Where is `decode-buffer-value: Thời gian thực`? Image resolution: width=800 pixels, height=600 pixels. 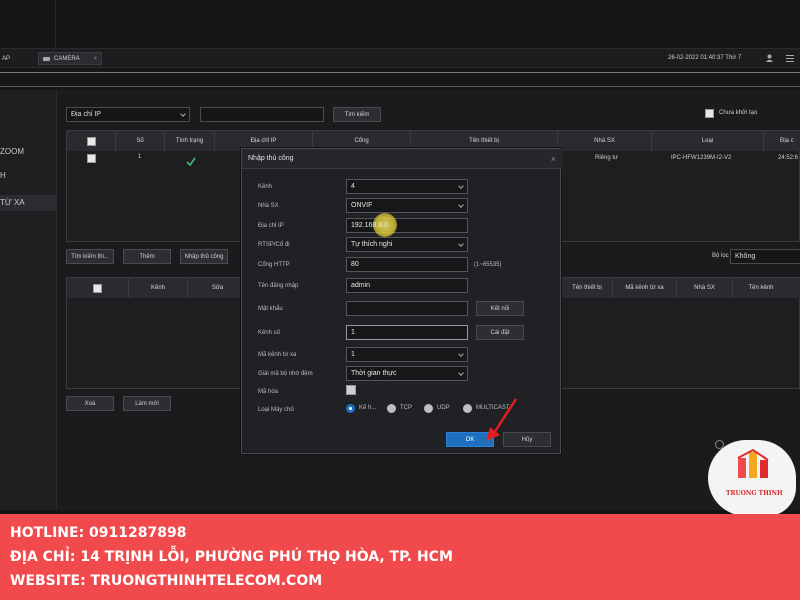 decode-buffer-value: Thời gian thực is located at coordinates (374, 373).